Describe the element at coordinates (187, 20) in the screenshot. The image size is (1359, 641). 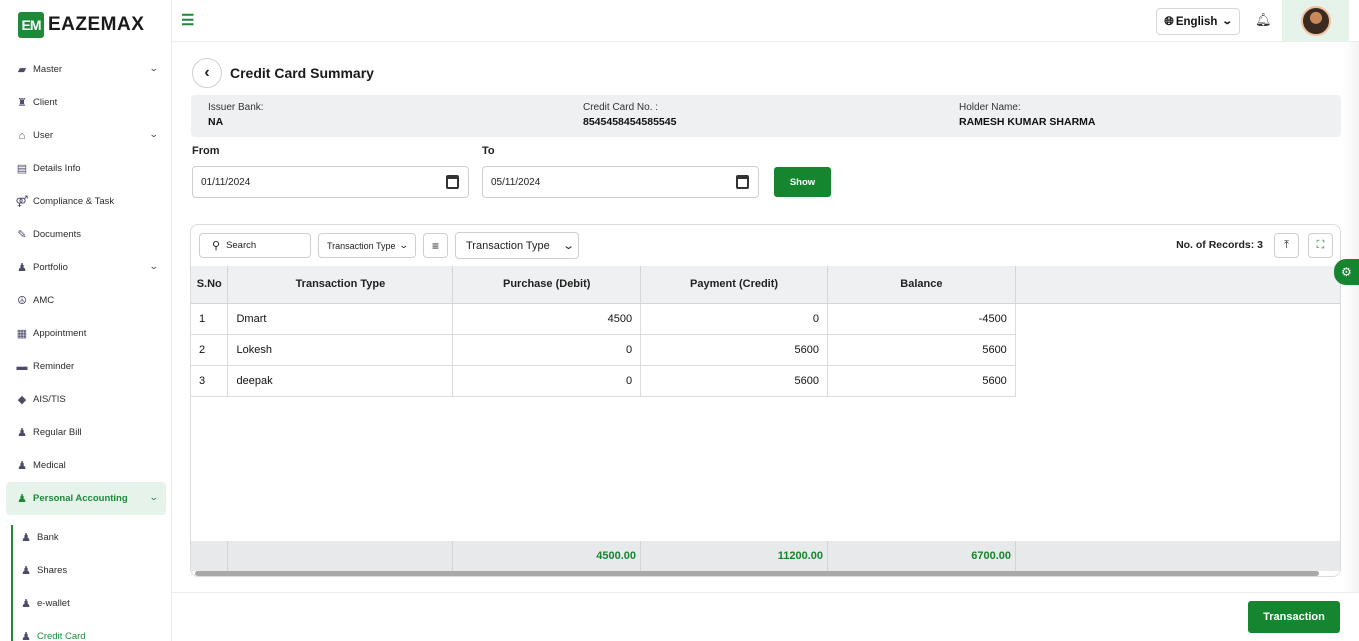
I see `hamburger-menu-icon: ☰` at that location.